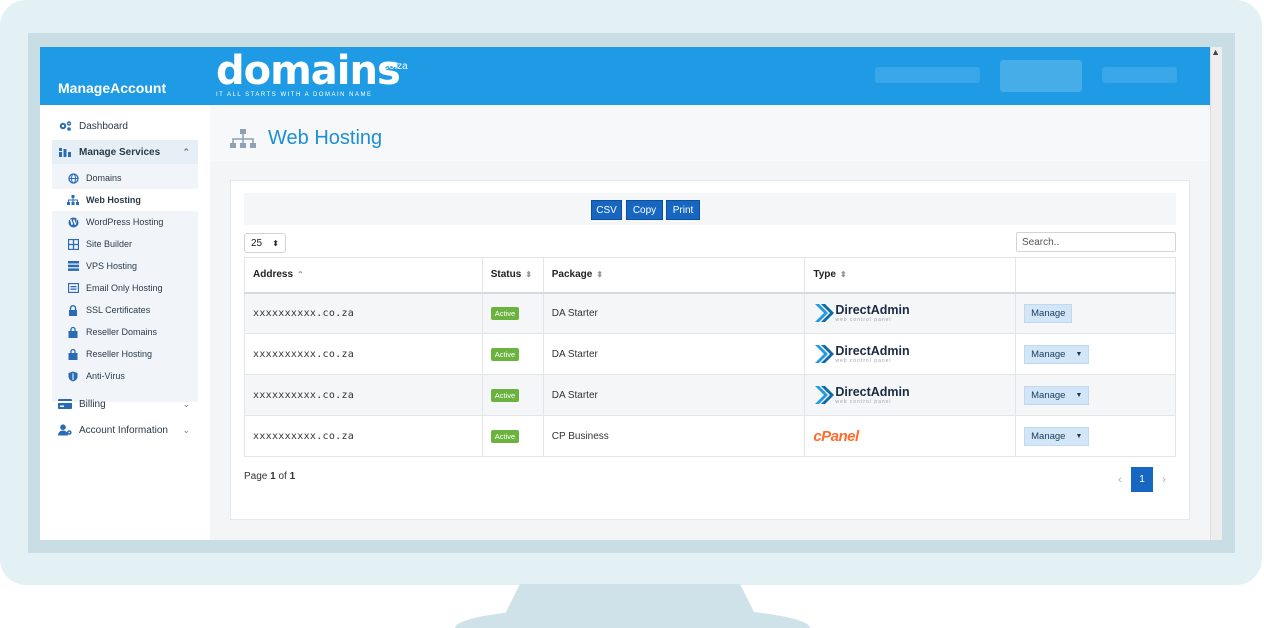 Image resolution: width=1264 pixels, height=628 pixels. Describe the element at coordinates (910, 275) in the screenshot. I see `column-header-type: Type ⬍` at that location.